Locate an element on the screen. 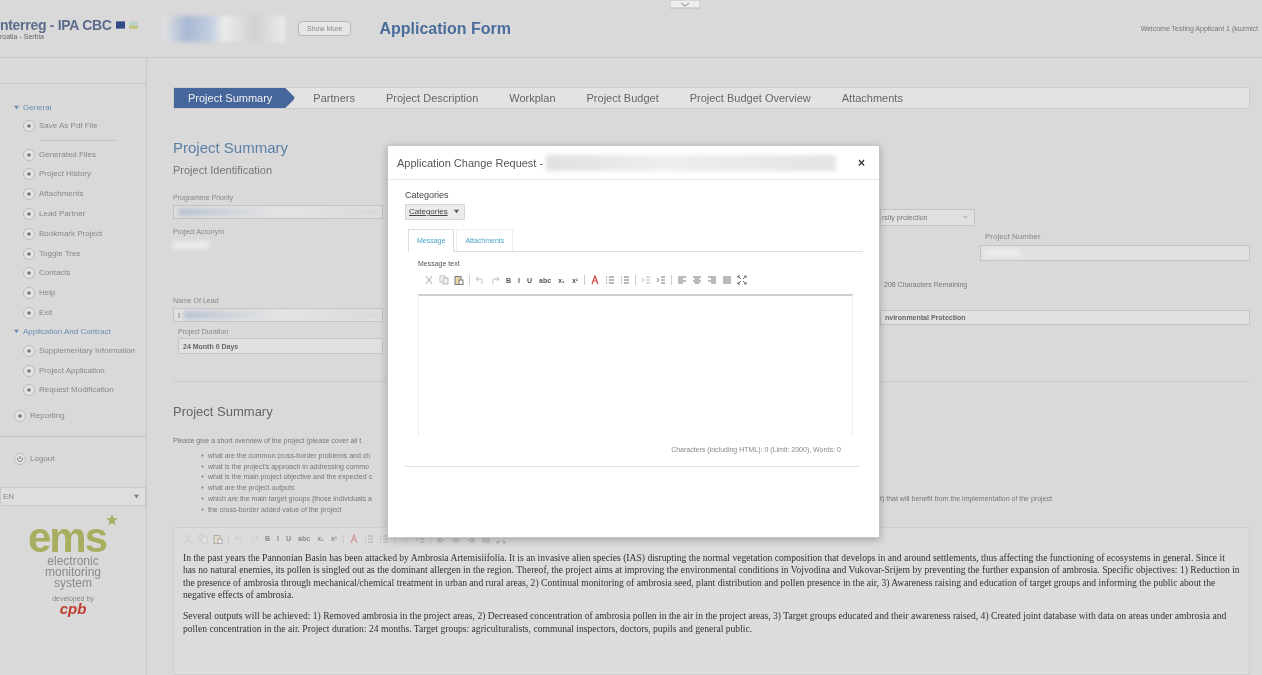 Image resolution: width=1262 pixels, height=675 pixels. field-label: Categories is located at coordinates (427, 195).